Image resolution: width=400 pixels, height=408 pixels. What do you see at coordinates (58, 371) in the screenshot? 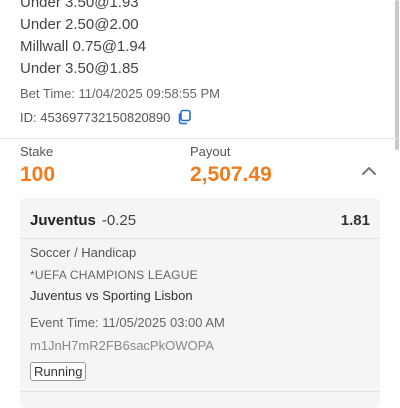
I see `status-badge: Running` at bounding box center [58, 371].